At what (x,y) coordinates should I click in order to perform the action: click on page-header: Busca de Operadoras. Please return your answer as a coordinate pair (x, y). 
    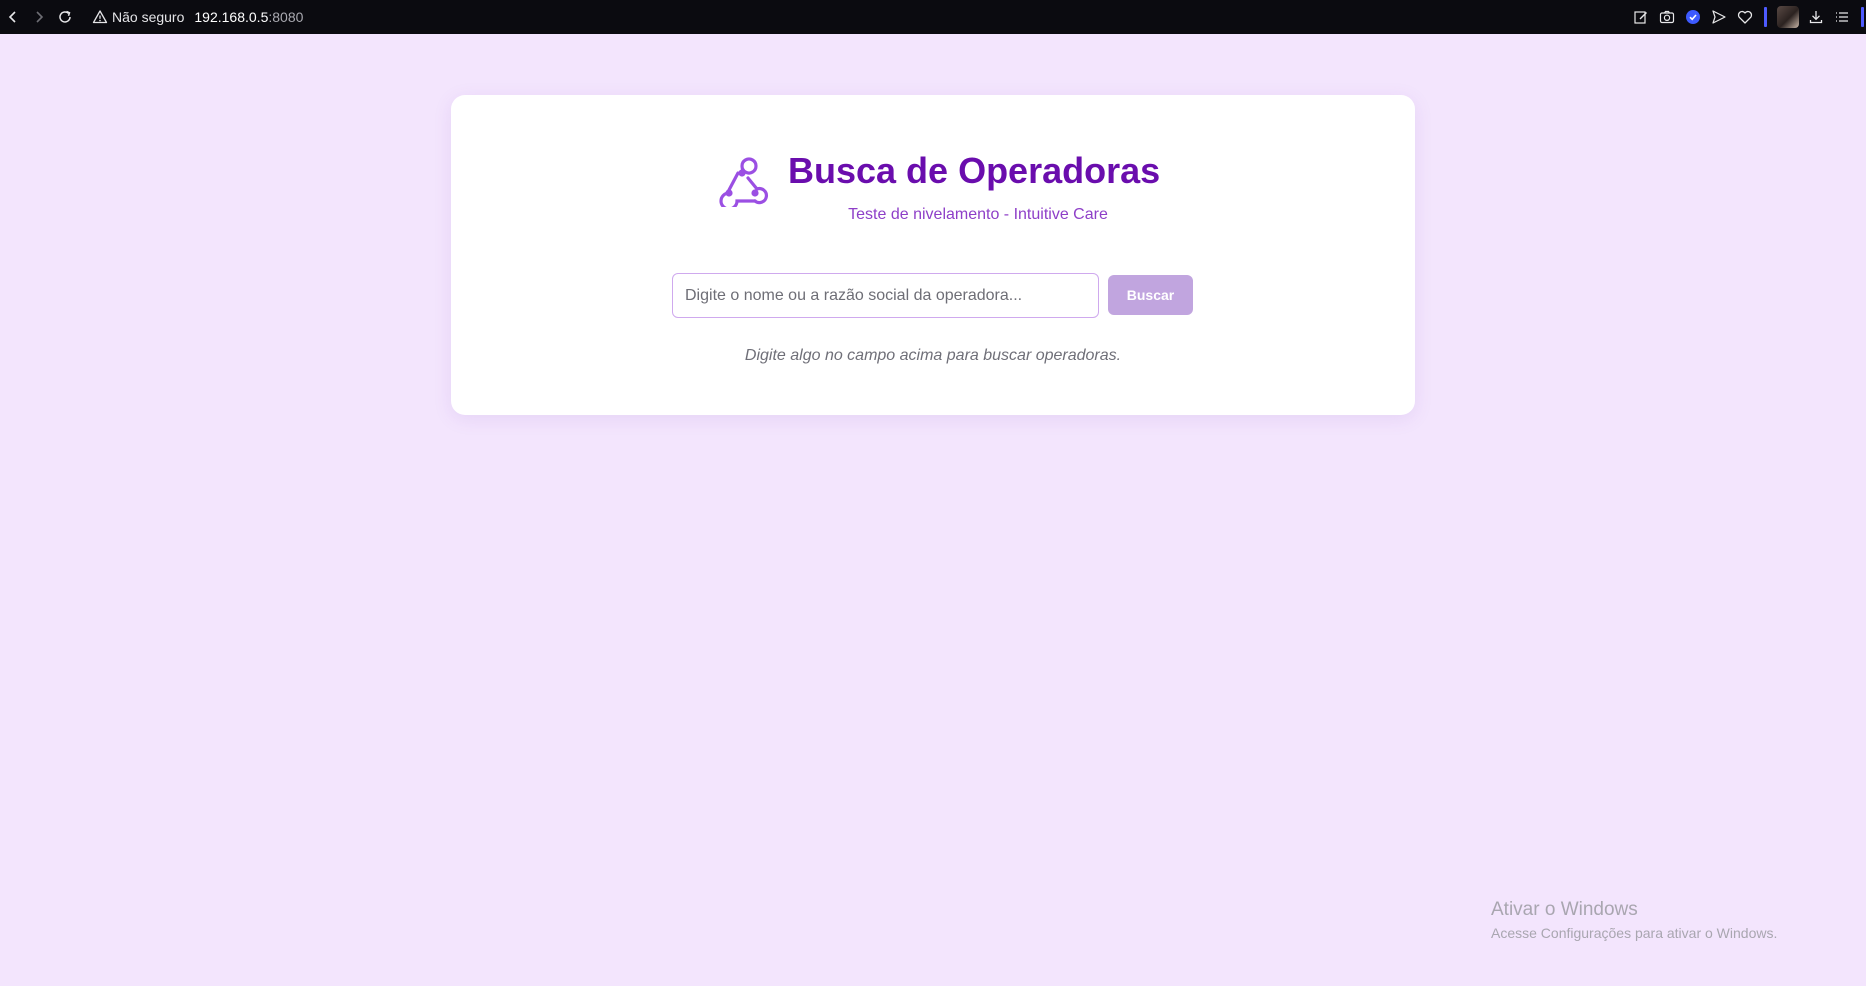
    Looking at the image, I should click on (933, 179).